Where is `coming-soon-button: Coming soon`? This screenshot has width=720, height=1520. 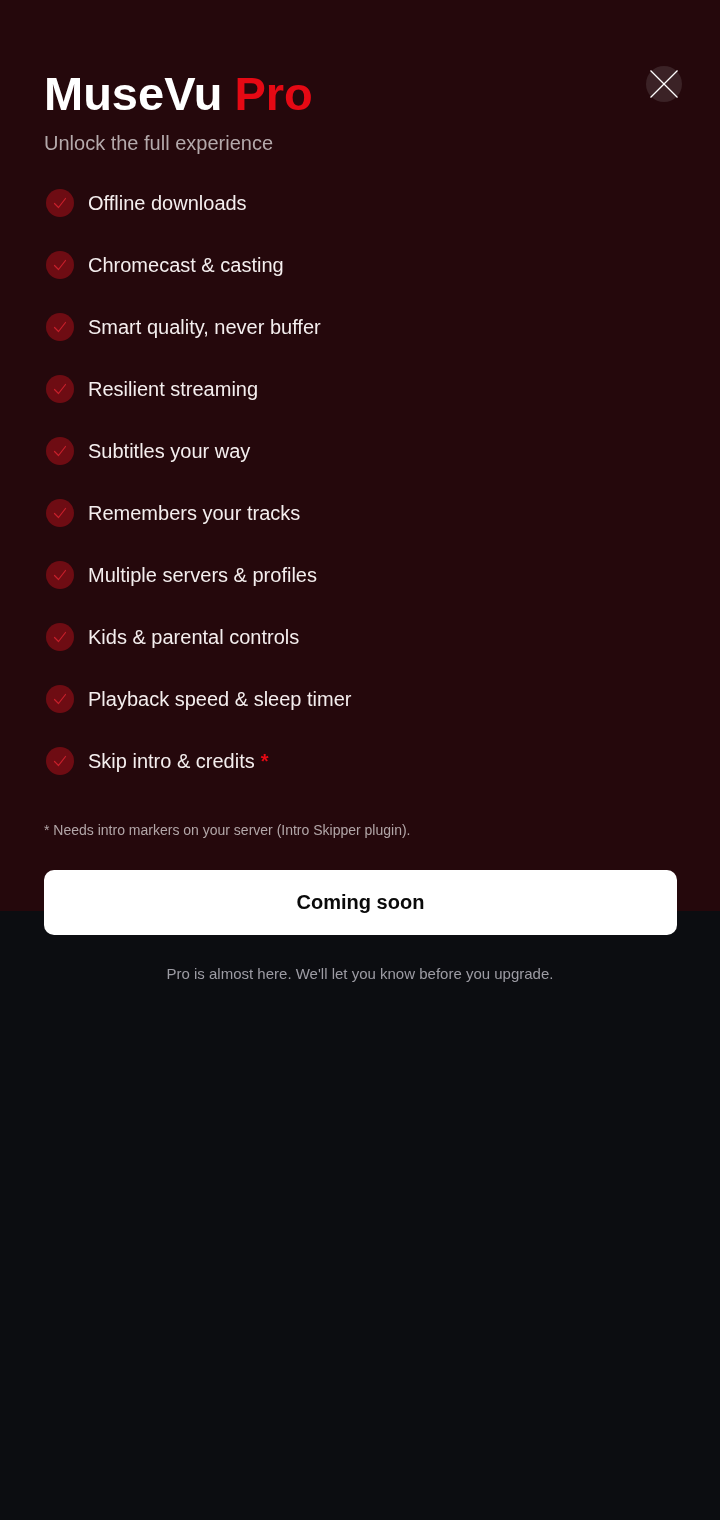
coming-soon-button: Coming soon is located at coordinates (360, 902).